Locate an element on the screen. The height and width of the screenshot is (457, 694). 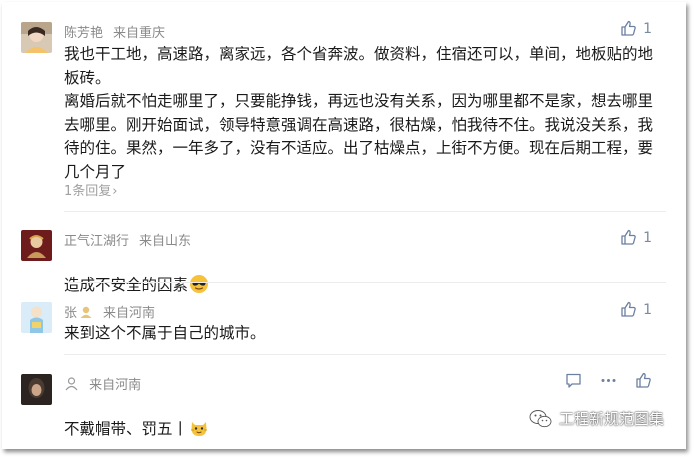
reply-link: 1条回复› is located at coordinates (90, 189).